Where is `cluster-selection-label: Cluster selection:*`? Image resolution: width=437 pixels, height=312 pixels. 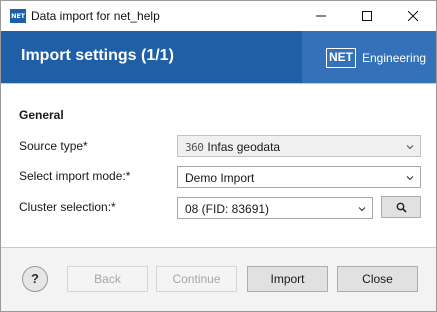 cluster-selection-label: Cluster selection:* is located at coordinates (67, 207).